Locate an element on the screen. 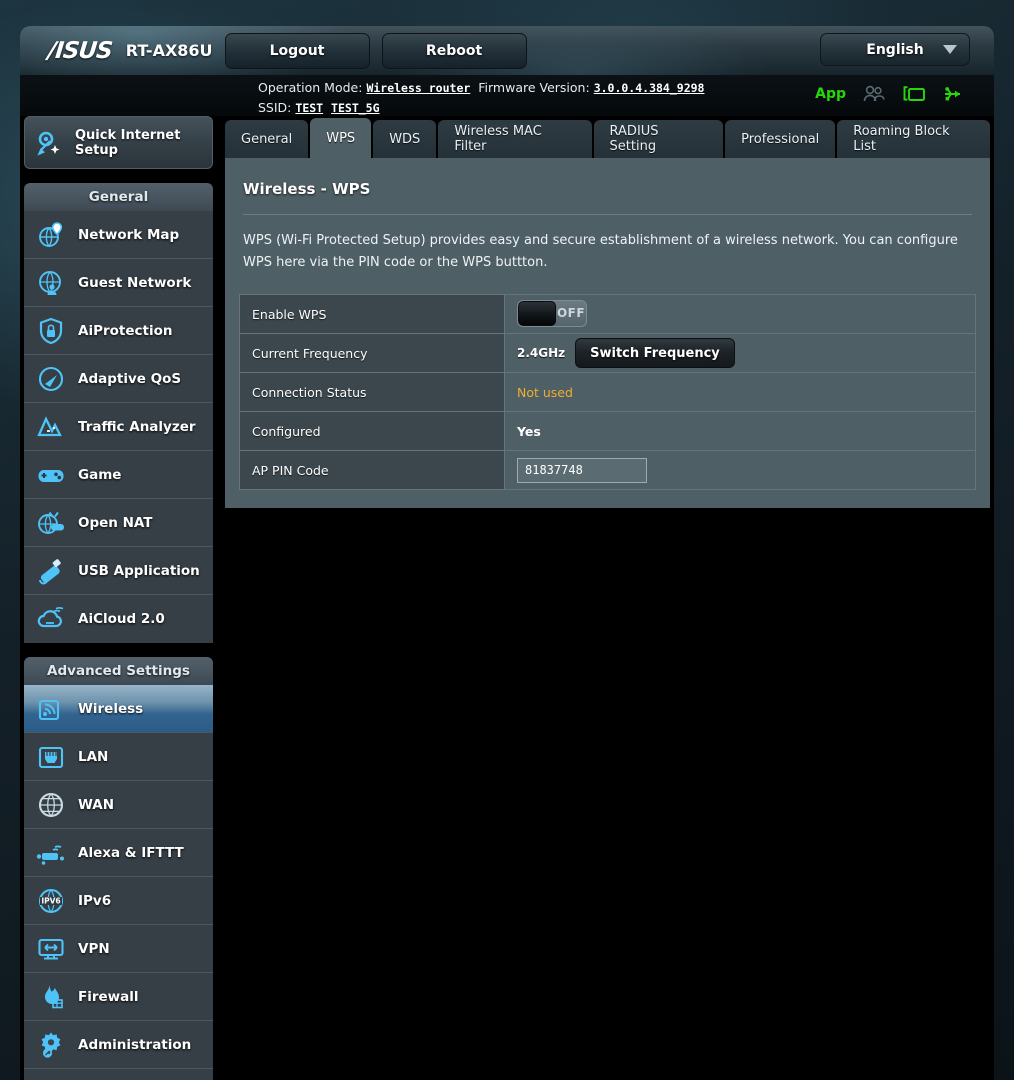  sidebar-item-label: Administration is located at coordinates (135, 1044).